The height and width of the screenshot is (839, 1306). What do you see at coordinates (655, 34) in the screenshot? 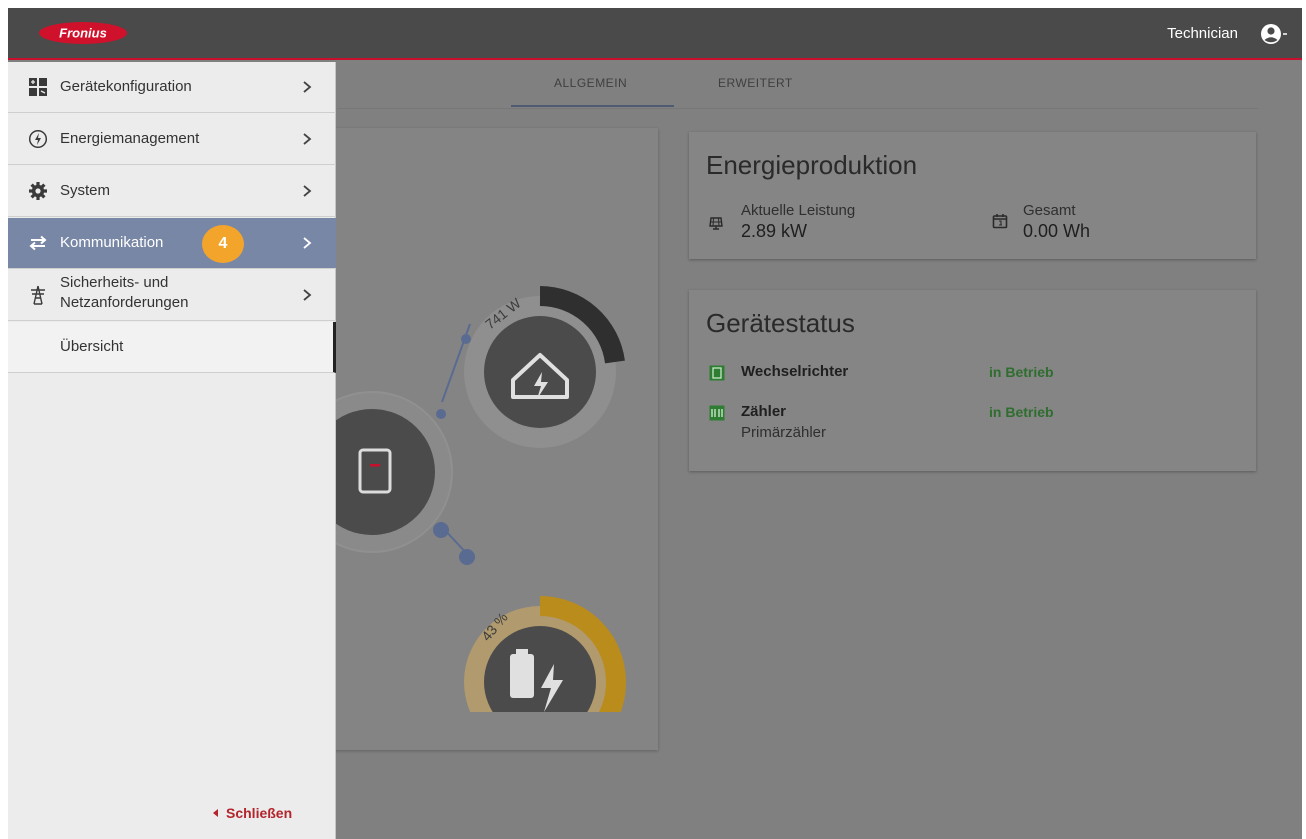
I see `top-bar: Fronius Technician` at bounding box center [655, 34].